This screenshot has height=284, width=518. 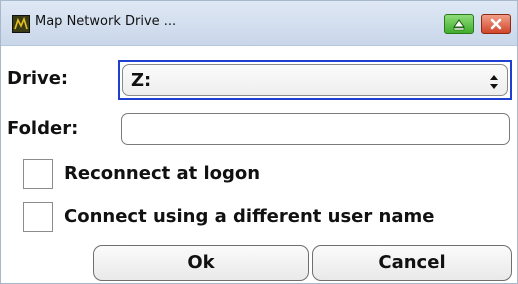 I want to click on close-button, so click(x=496, y=24).